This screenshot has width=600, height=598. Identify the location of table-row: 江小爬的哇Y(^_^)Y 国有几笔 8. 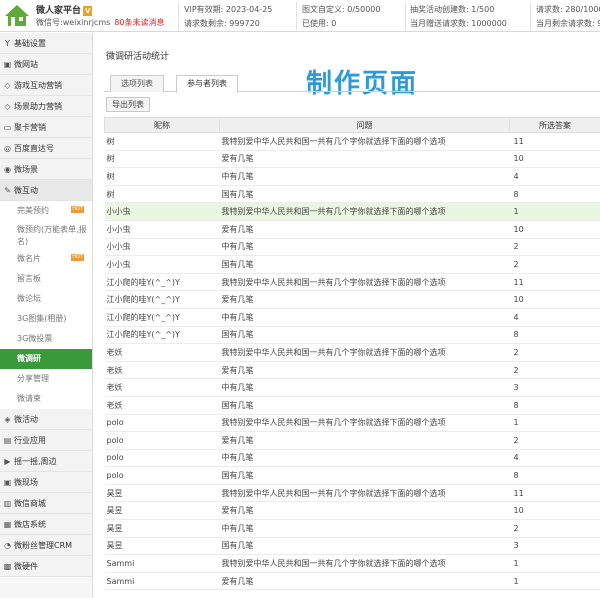
(352, 335).